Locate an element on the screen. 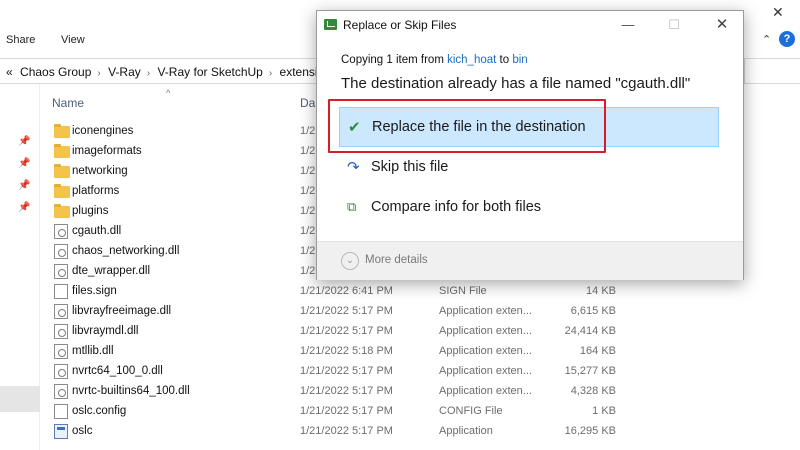  dialog-footer: ⌄ More details is located at coordinates (530, 260).